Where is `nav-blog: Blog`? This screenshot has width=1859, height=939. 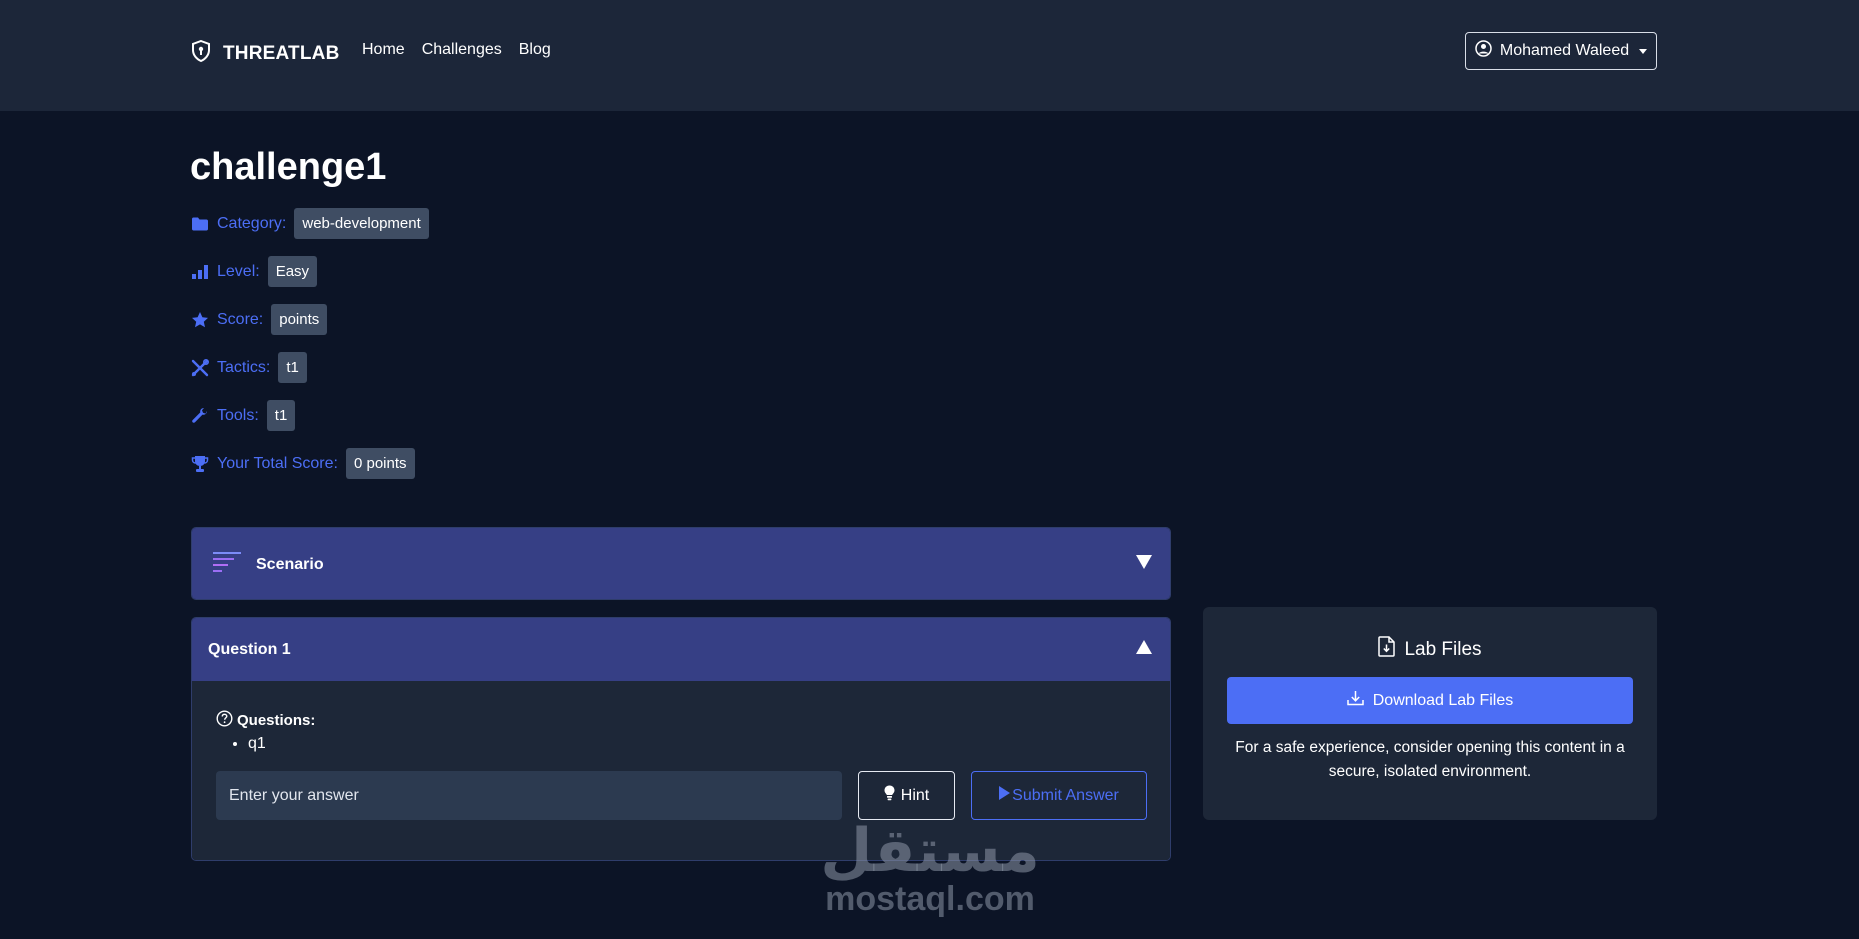
nav-blog: Blog is located at coordinates (535, 50).